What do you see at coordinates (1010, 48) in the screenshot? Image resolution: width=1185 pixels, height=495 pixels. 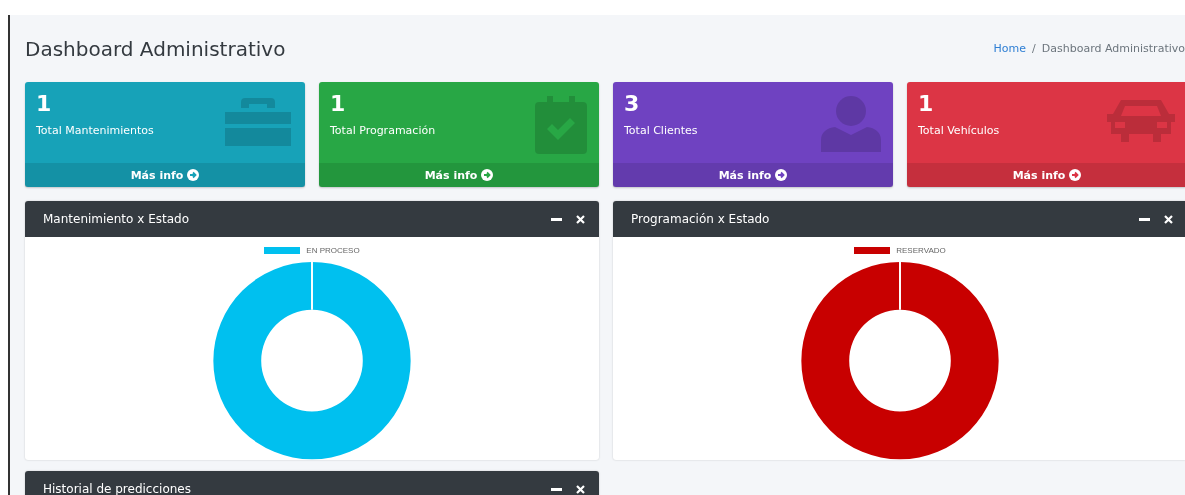 I see `breadcrumb-link: Home` at bounding box center [1010, 48].